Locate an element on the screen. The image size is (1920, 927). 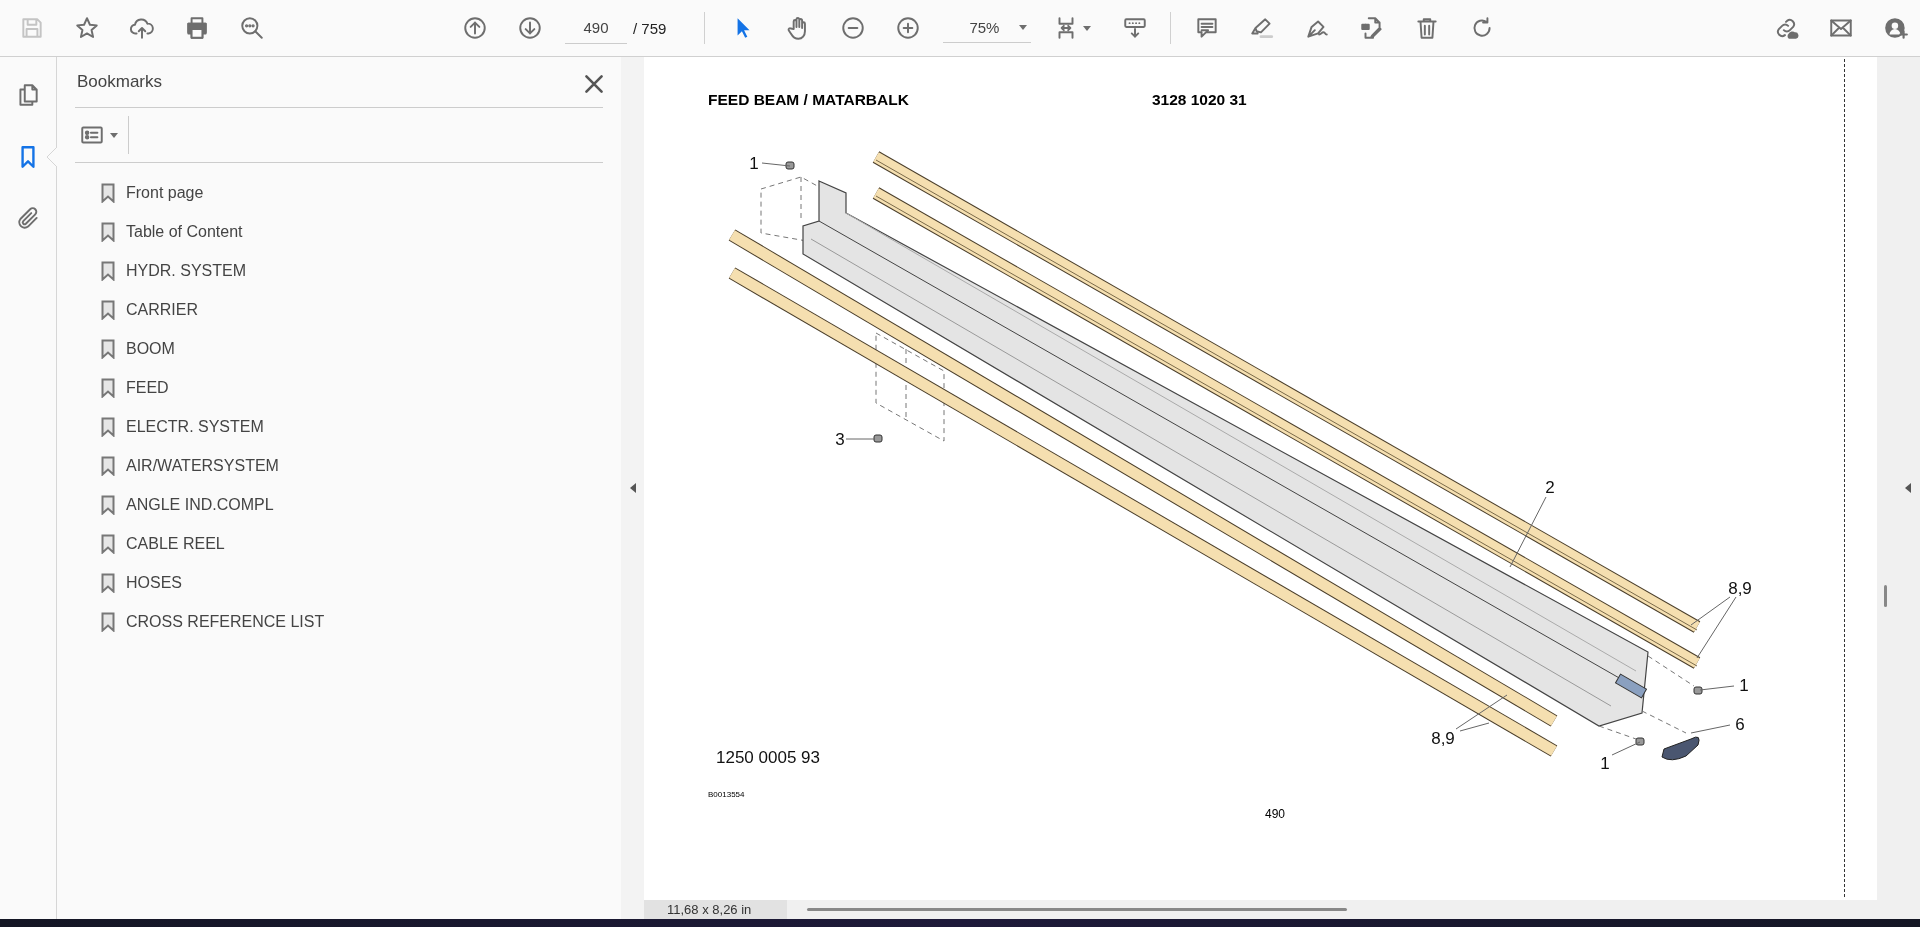
bookmark-item: HYDR. SYSTEM is located at coordinates (173, 270).